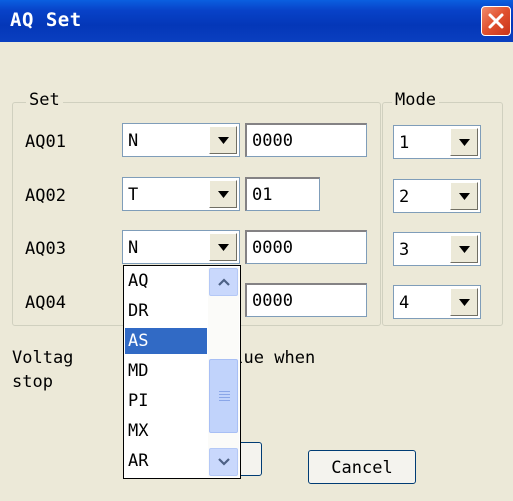 This screenshot has width=513, height=501. I want to click on type-dropdown-list: AQ DR AS MD PI MX AR, so click(182, 372).